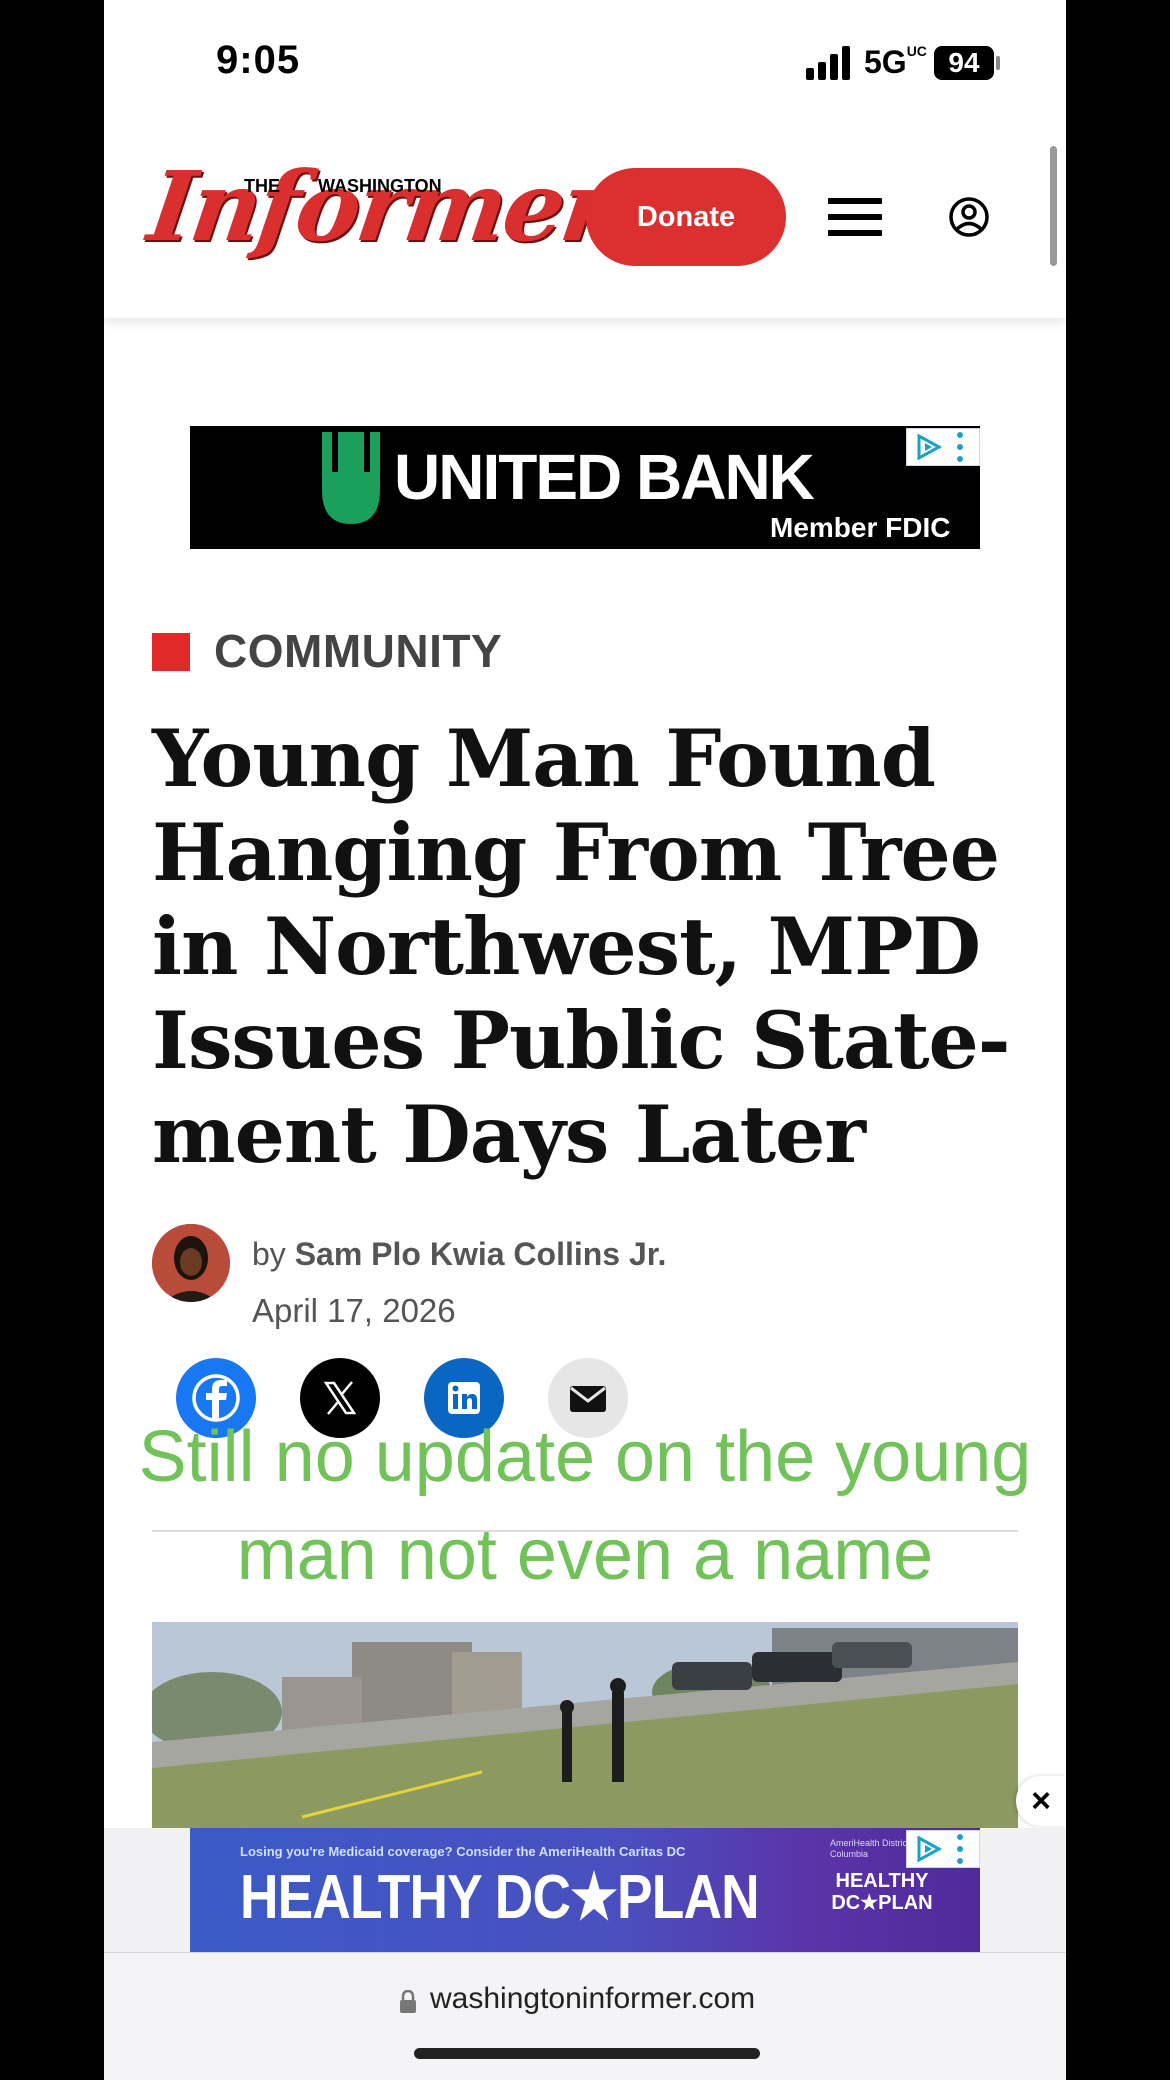 The image size is (1170, 2080). Describe the element at coordinates (191, 1263) in the screenshot. I see `author-avatar` at that location.